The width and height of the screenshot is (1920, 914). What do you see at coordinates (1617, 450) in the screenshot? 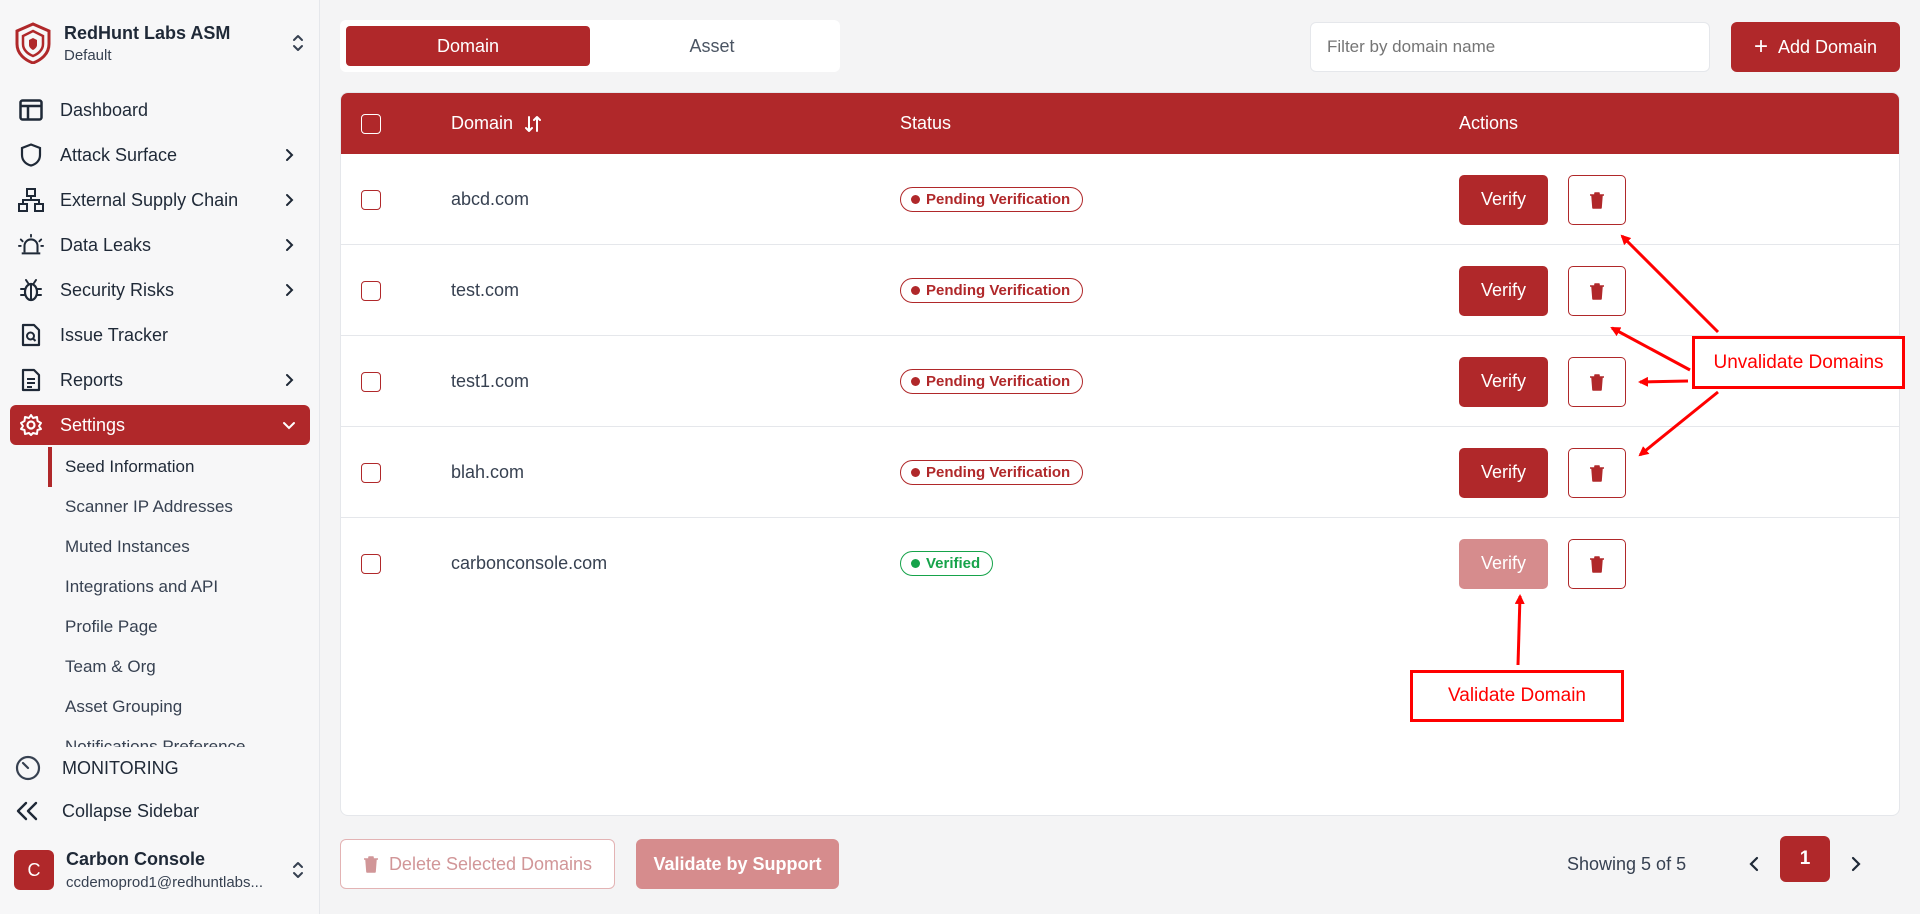
I see `annotation-arrows` at bounding box center [1617, 450].